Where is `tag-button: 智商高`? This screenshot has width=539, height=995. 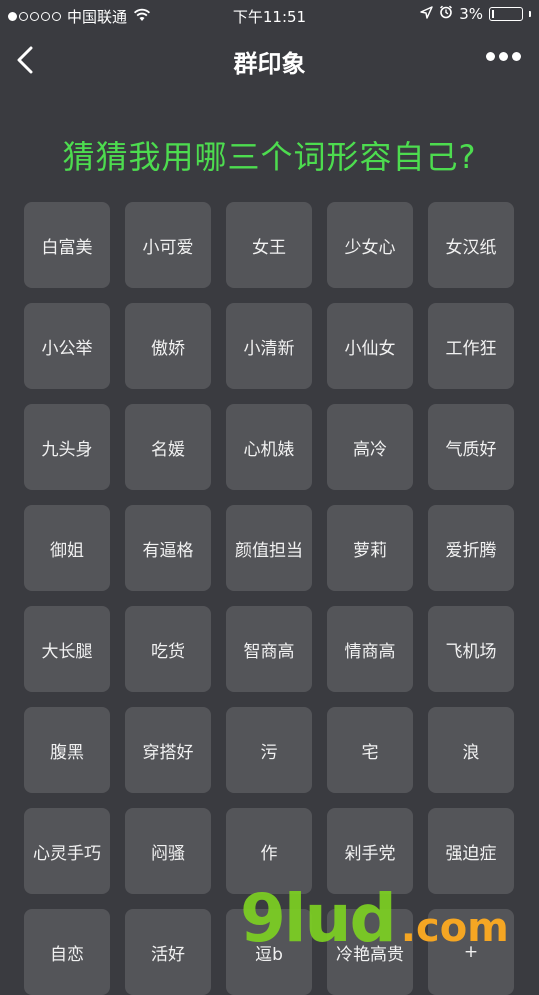 tag-button: 智商高 is located at coordinates (269, 649).